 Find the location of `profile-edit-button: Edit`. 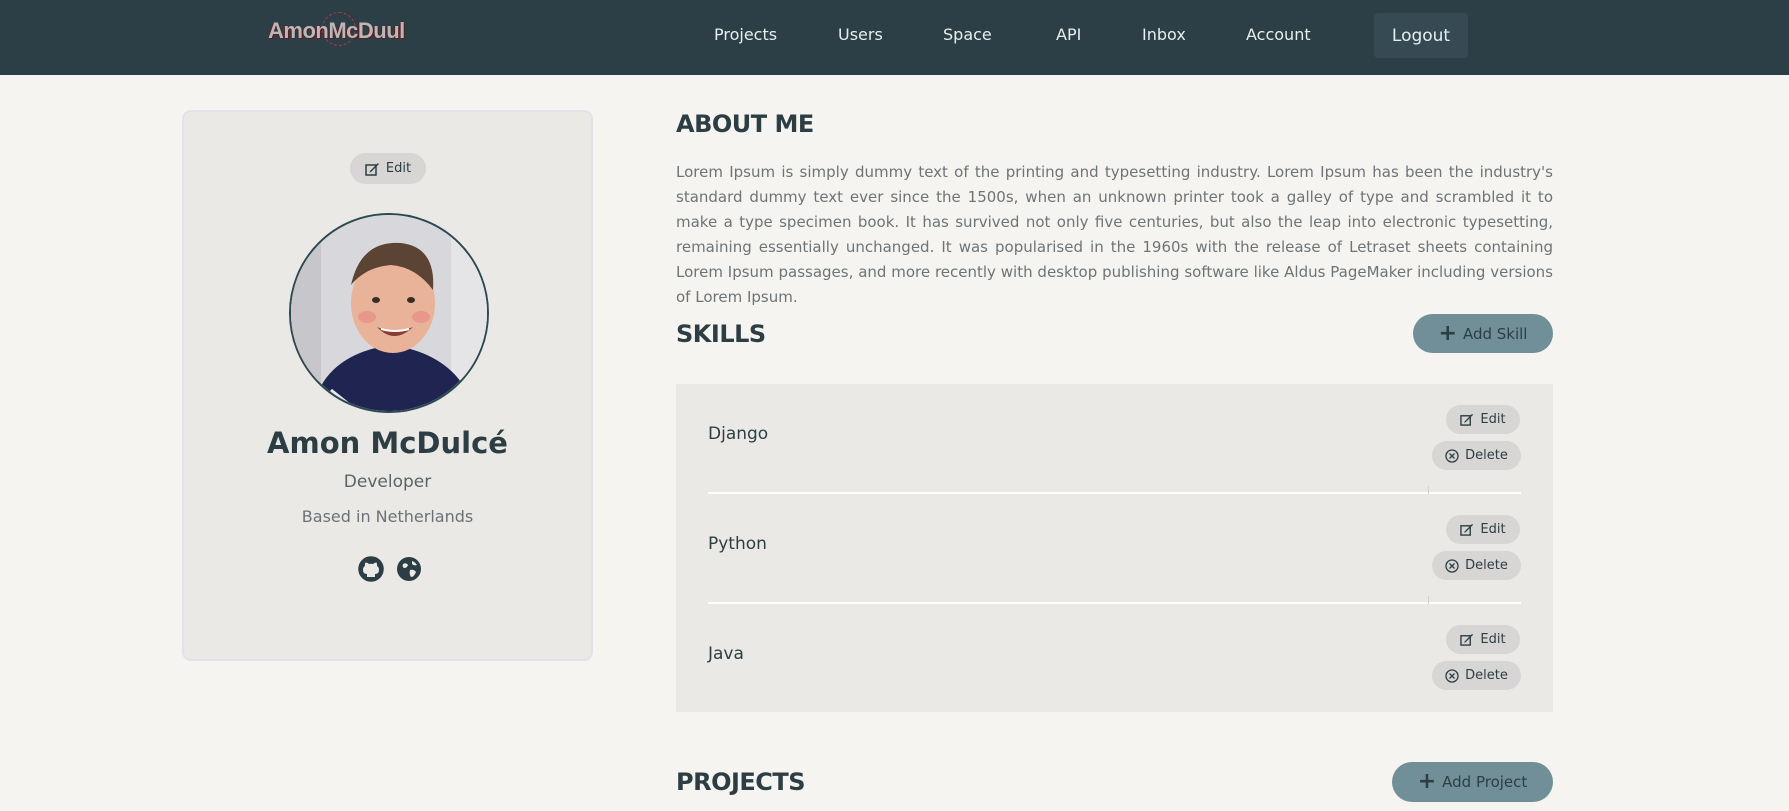

profile-edit-button: Edit is located at coordinates (388, 168).